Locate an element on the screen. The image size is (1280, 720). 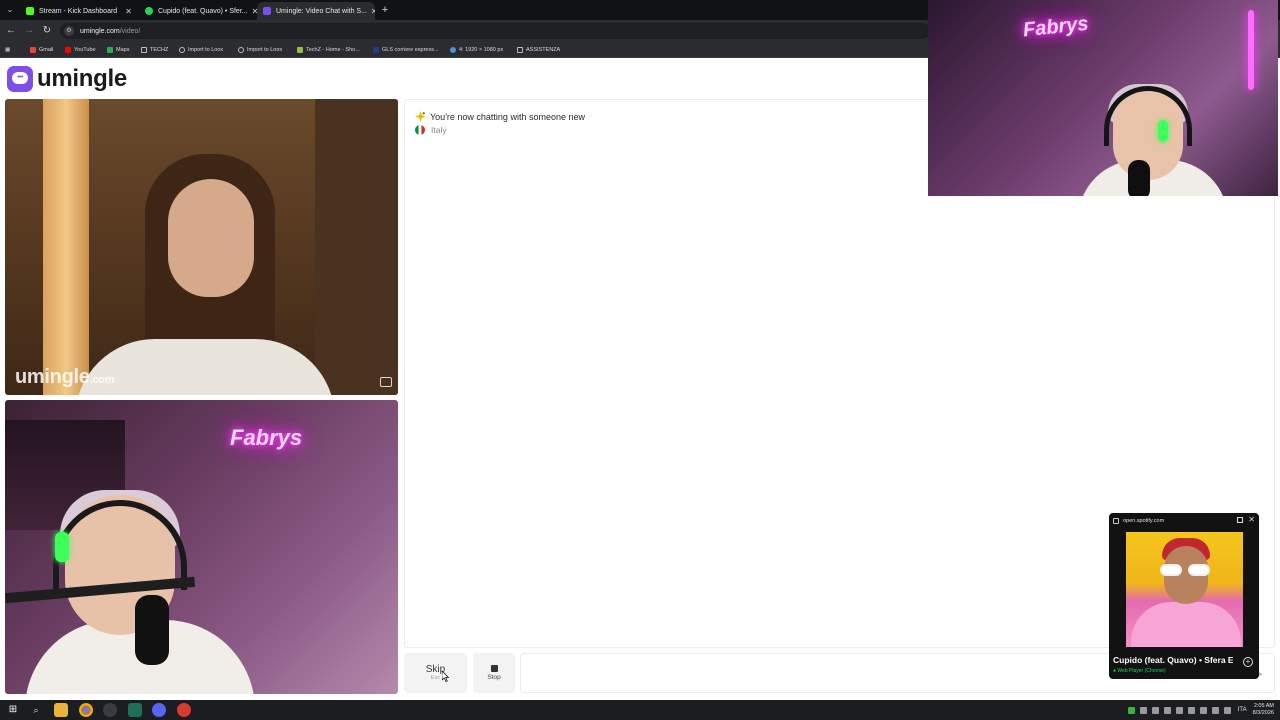
bookmark-label: ASSISTENZA is located at coordinates (543, 50).